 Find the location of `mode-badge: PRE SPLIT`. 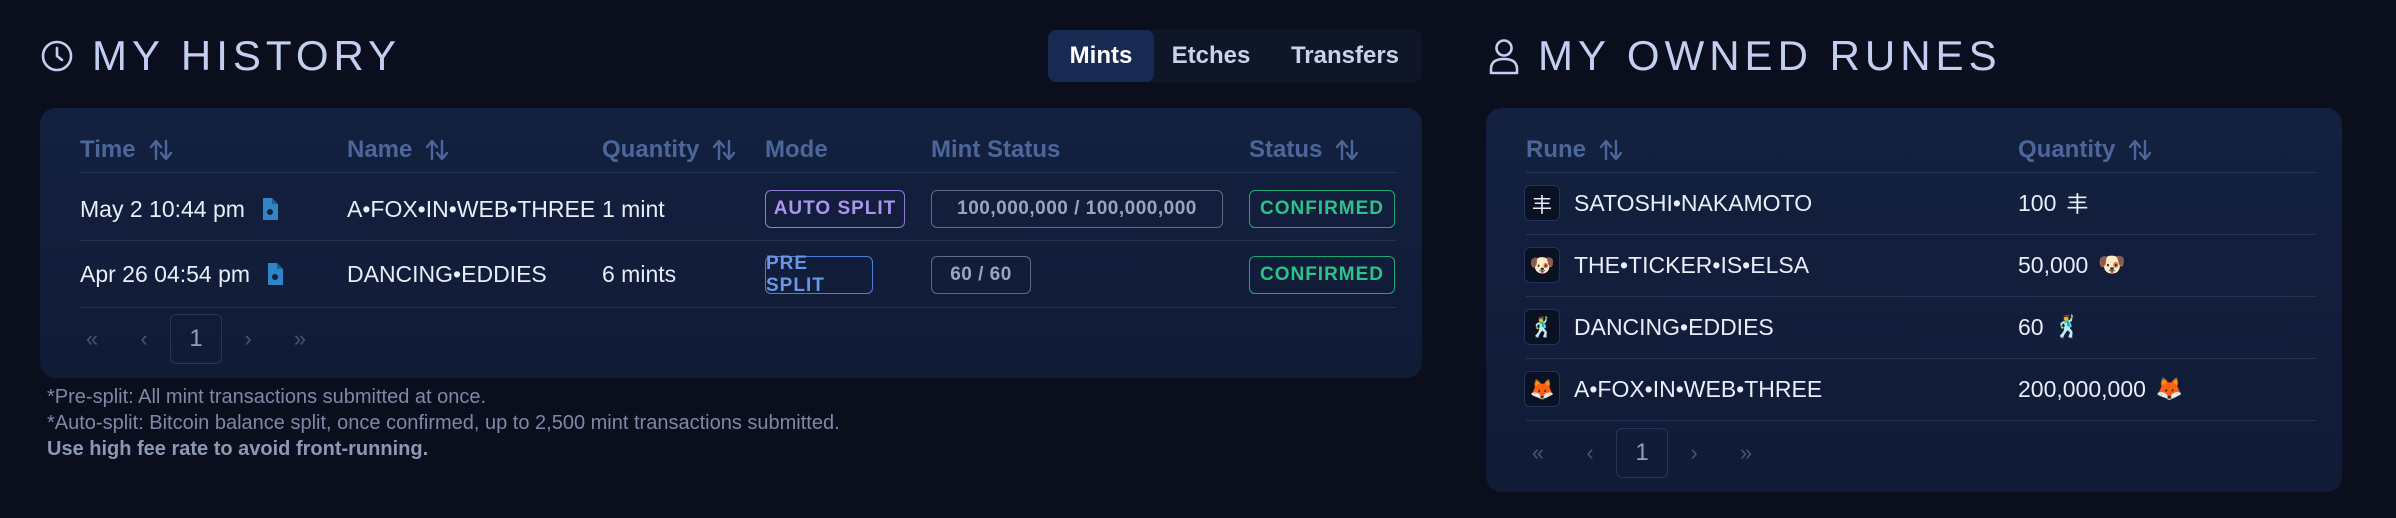

mode-badge: PRE SPLIT is located at coordinates (819, 274).